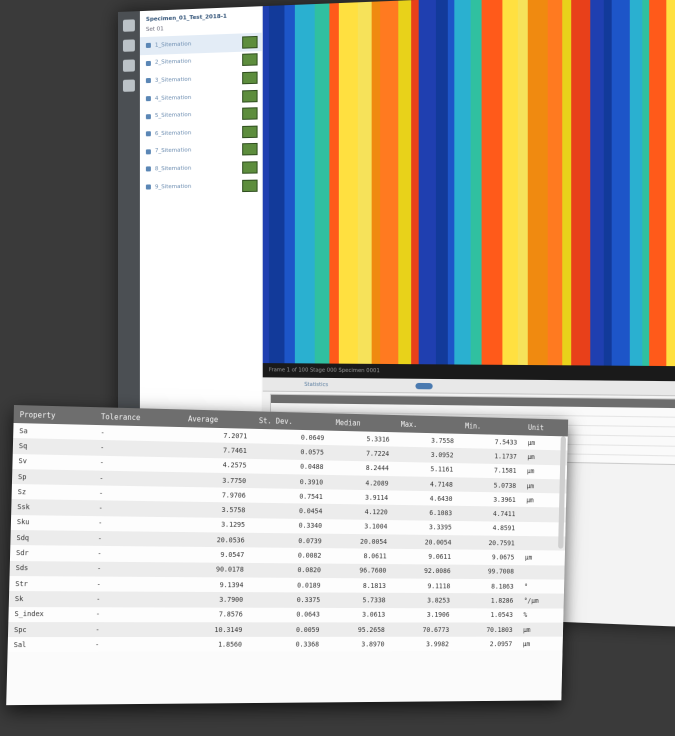 The height and width of the screenshot is (736, 675). What do you see at coordinates (291, 452) in the screenshot?
I see `table-cell: 0.0575` at bounding box center [291, 452].